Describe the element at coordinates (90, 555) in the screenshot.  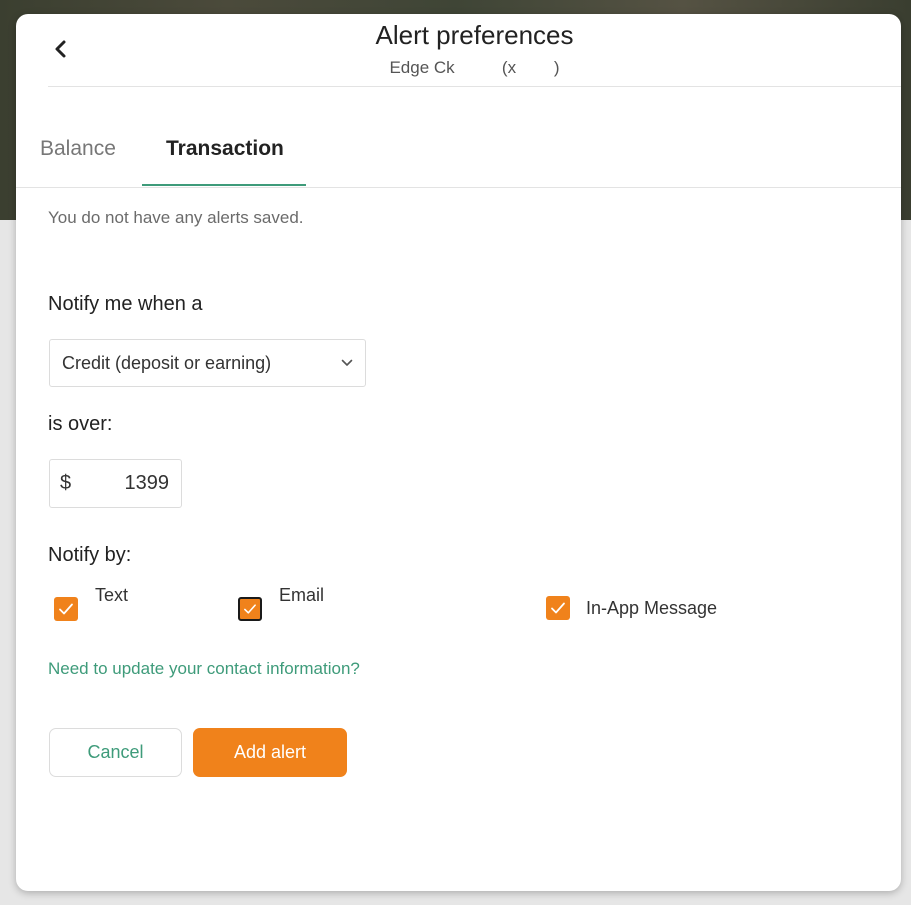
I see `notify-by-label: Notify by:` at that location.